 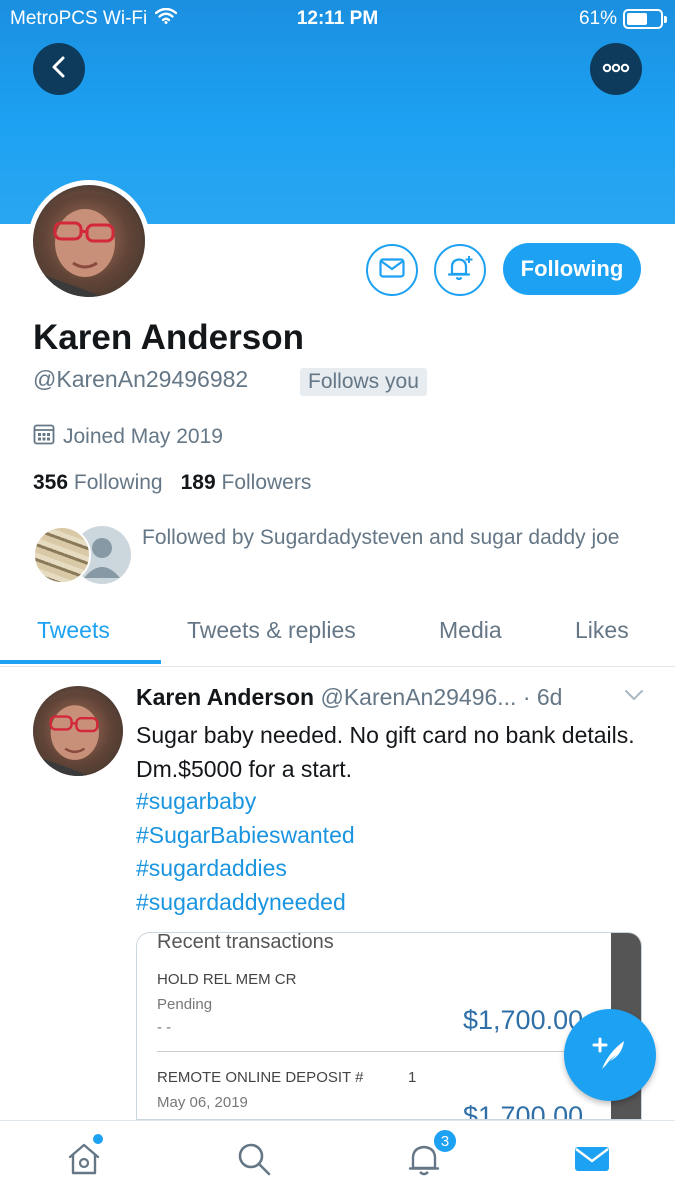 What do you see at coordinates (143, 436) in the screenshot?
I see `joined-label: Joined May 2019` at bounding box center [143, 436].